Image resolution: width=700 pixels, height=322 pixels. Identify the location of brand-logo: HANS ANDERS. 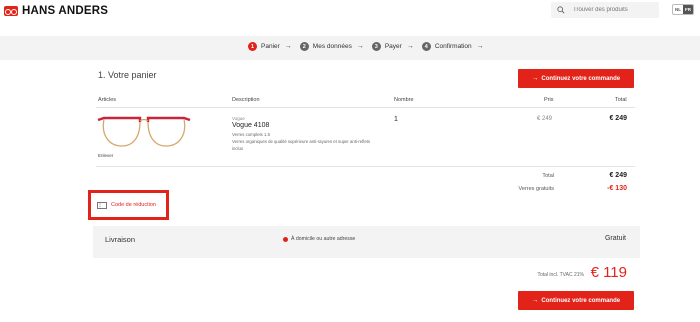
(56, 11).